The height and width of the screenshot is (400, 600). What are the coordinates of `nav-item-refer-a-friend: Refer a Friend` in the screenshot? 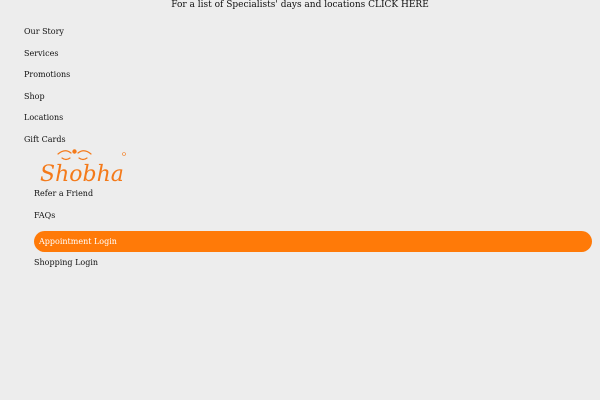 It's located at (313, 199).